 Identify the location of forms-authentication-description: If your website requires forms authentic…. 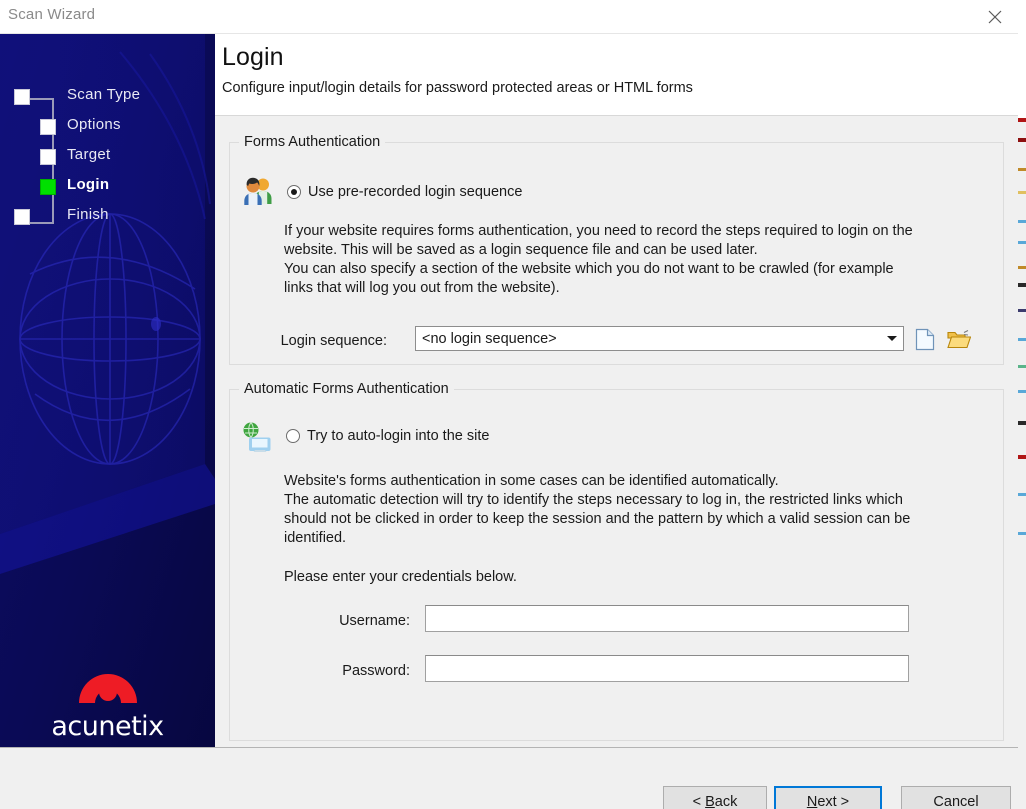
(598, 259).